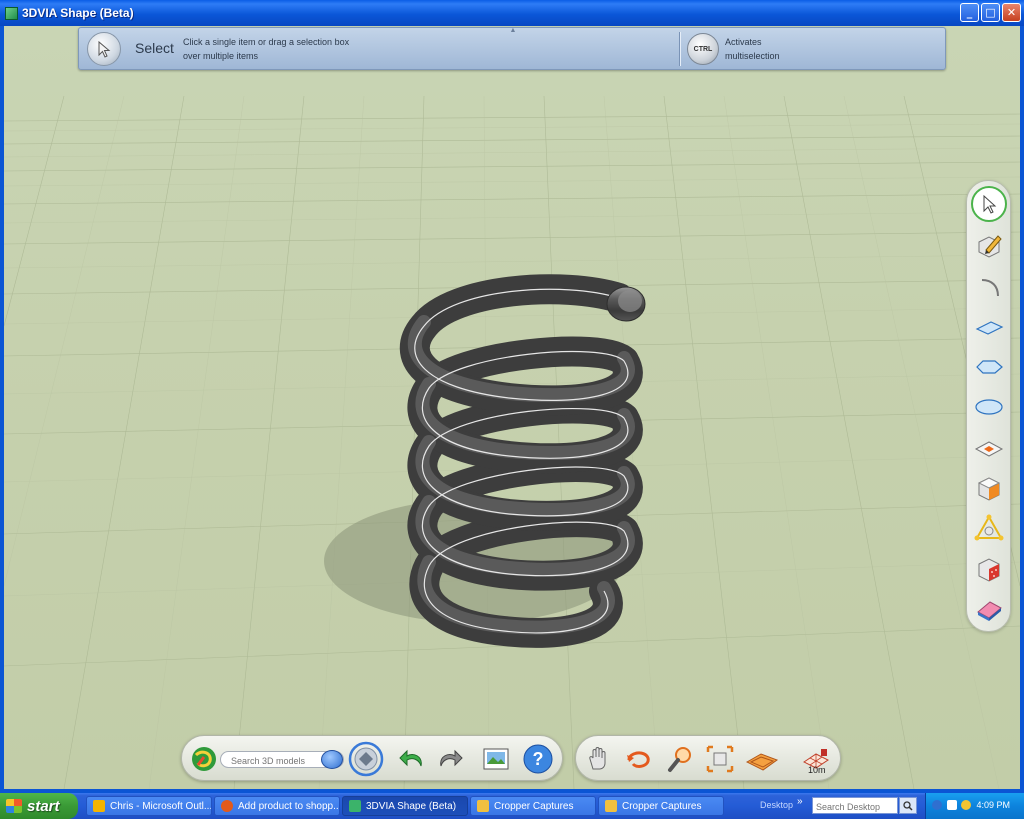 This screenshot has height=819, width=1024. I want to click on help-button: ?, so click(538, 759).